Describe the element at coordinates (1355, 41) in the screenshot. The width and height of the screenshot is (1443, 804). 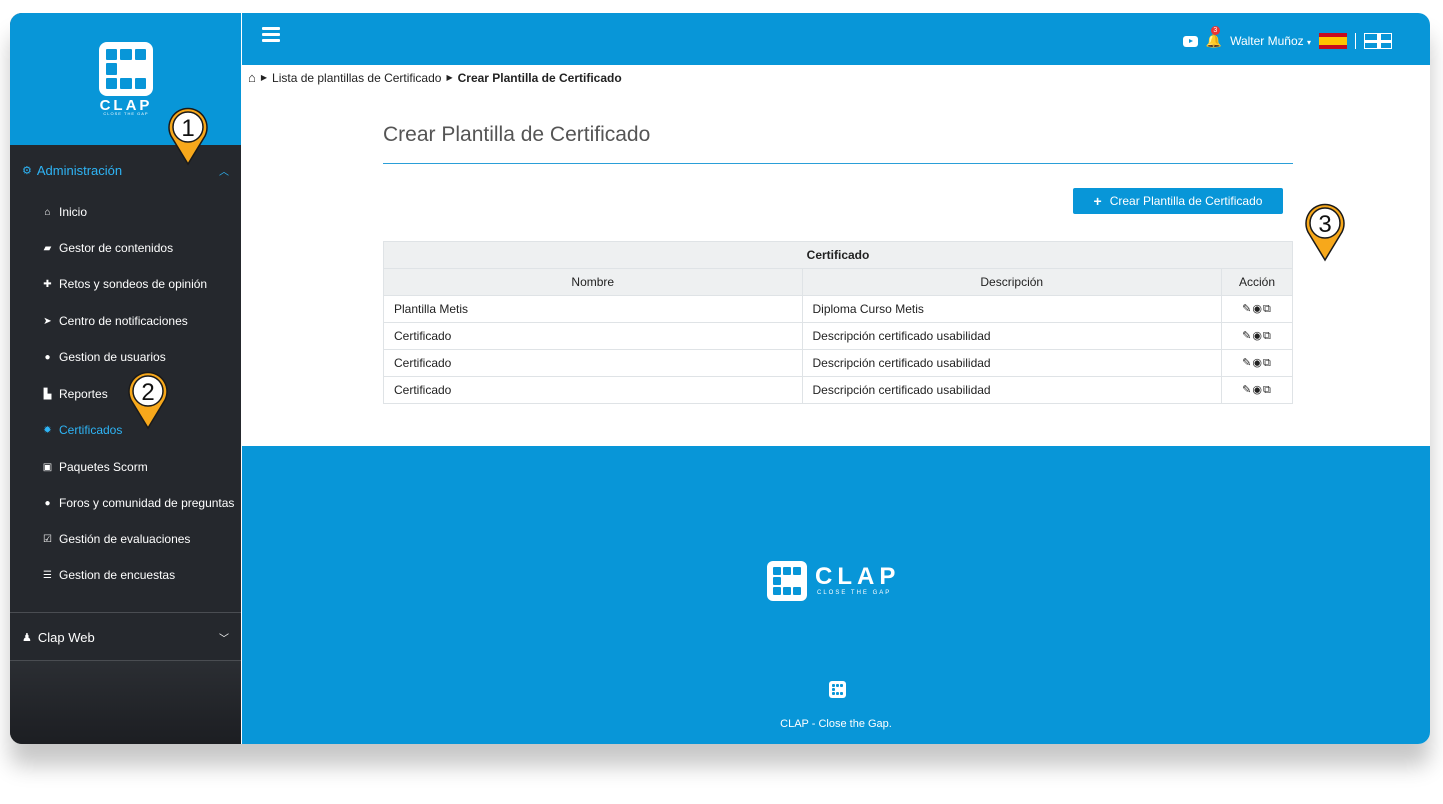
I see `flag-divider` at that location.